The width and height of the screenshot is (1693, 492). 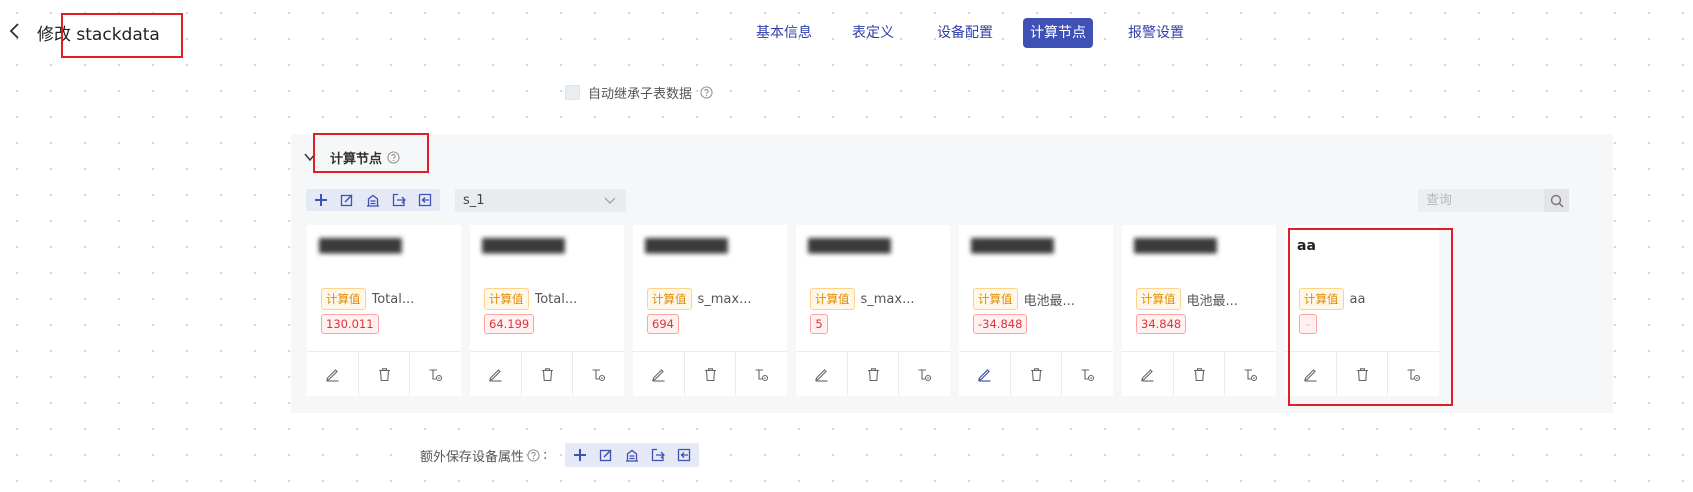 I want to click on tab-device-config: 设备配置, so click(x=965, y=33).